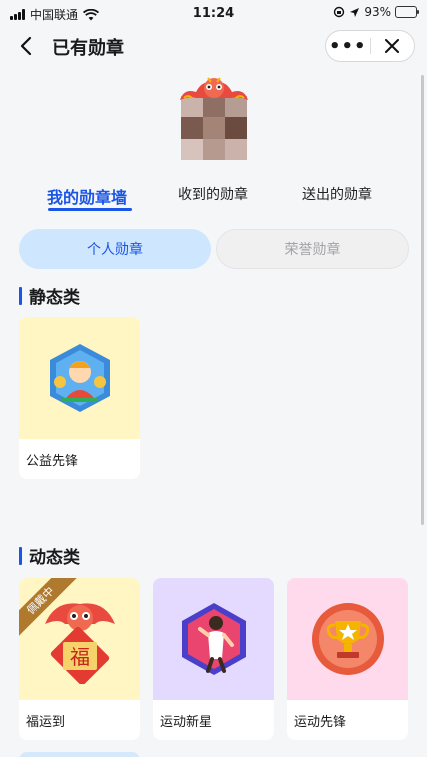 Image resolution: width=427 pixels, height=757 pixels. Describe the element at coordinates (27, 46) in the screenshot. I see `back-arrow-icon` at that location.